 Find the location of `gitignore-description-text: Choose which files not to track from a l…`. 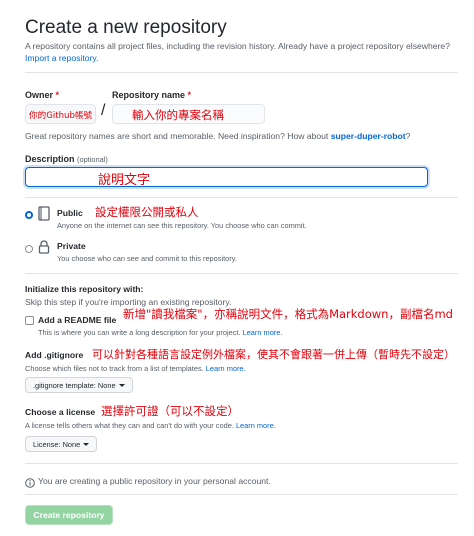

gitignore-description-text: Choose which files not to track from a l… is located at coordinates (115, 368).